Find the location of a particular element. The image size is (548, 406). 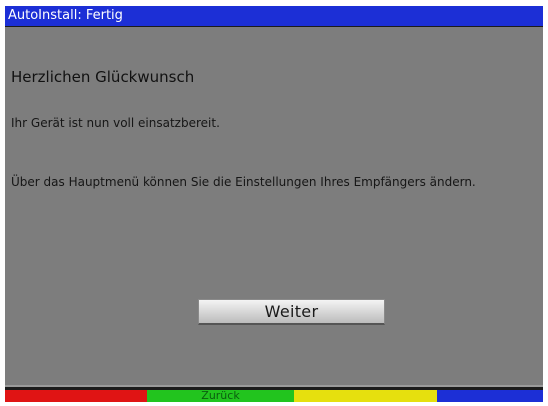

title-bar: AutoInstall: Fertig is located at coordinates (274, 16).